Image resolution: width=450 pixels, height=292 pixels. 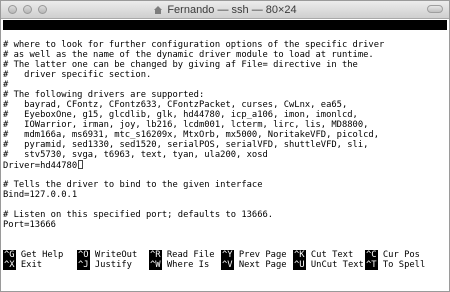 I want to click on title-bar: Fernando — ssh — 80×24, so click(x=225, y=10).